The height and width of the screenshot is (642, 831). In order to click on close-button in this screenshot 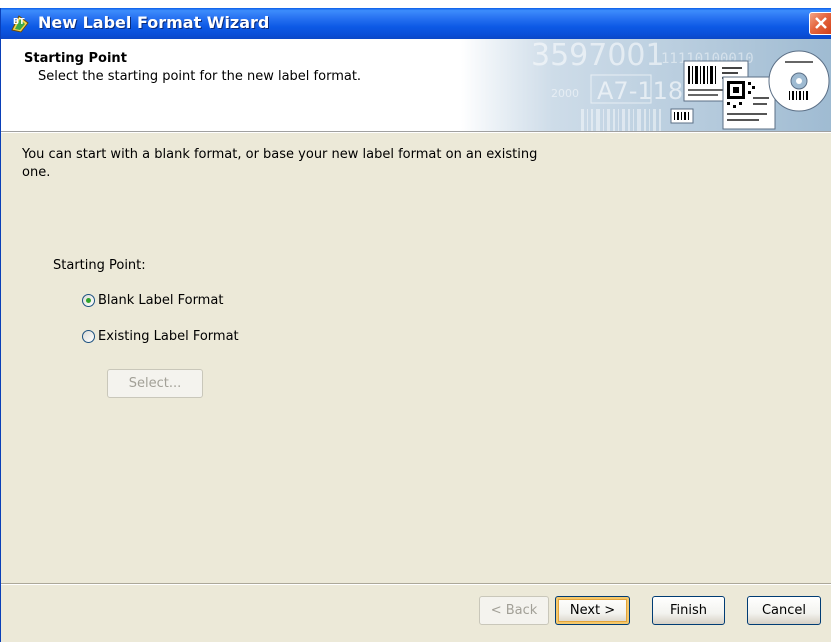, I will do `click(820, 23)`.